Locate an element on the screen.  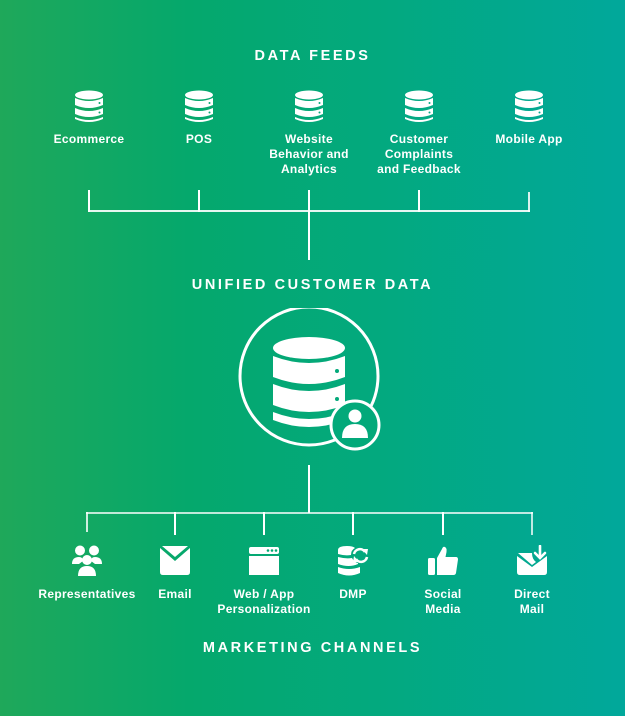
feed-mobile-app: Mobile App is located at coordinates (529, 118).